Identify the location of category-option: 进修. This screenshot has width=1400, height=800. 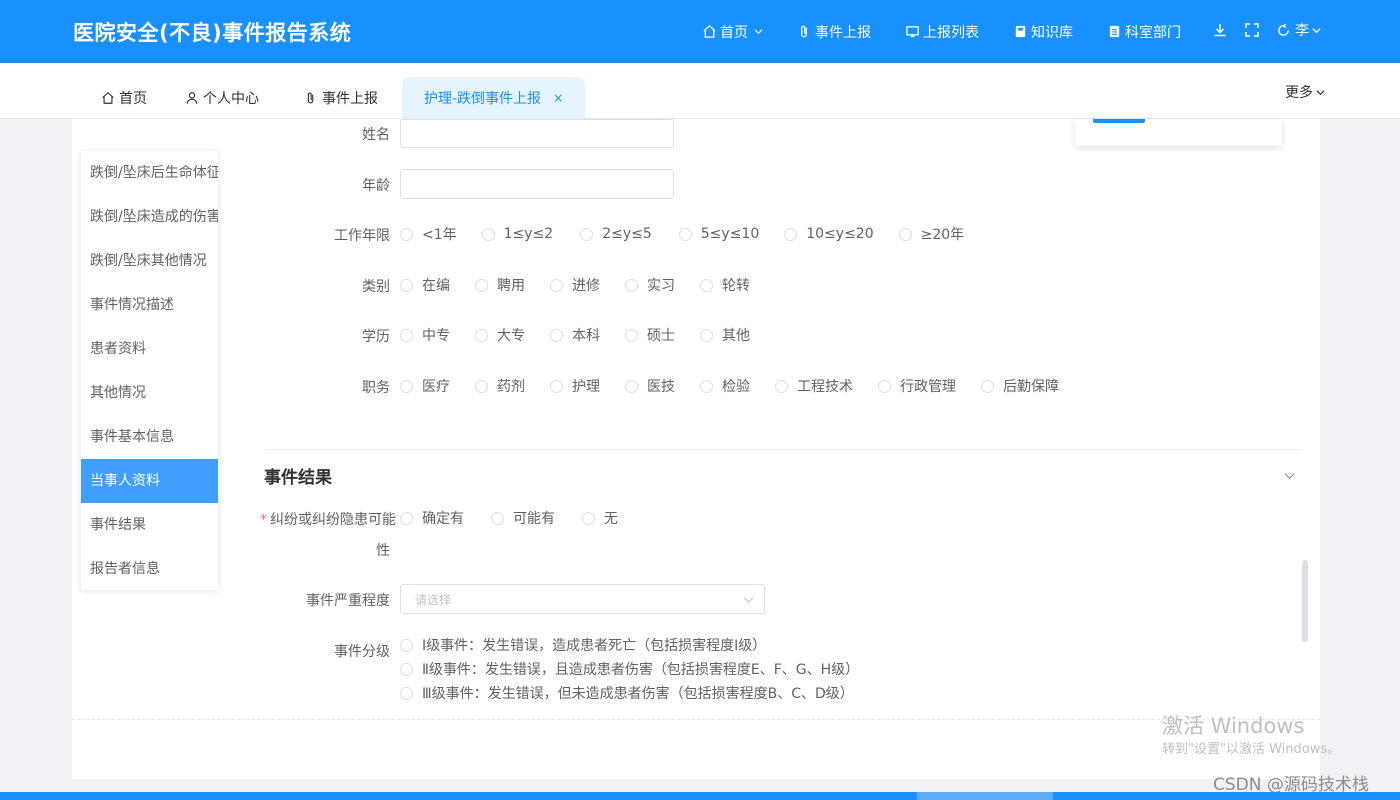
(575, 285).